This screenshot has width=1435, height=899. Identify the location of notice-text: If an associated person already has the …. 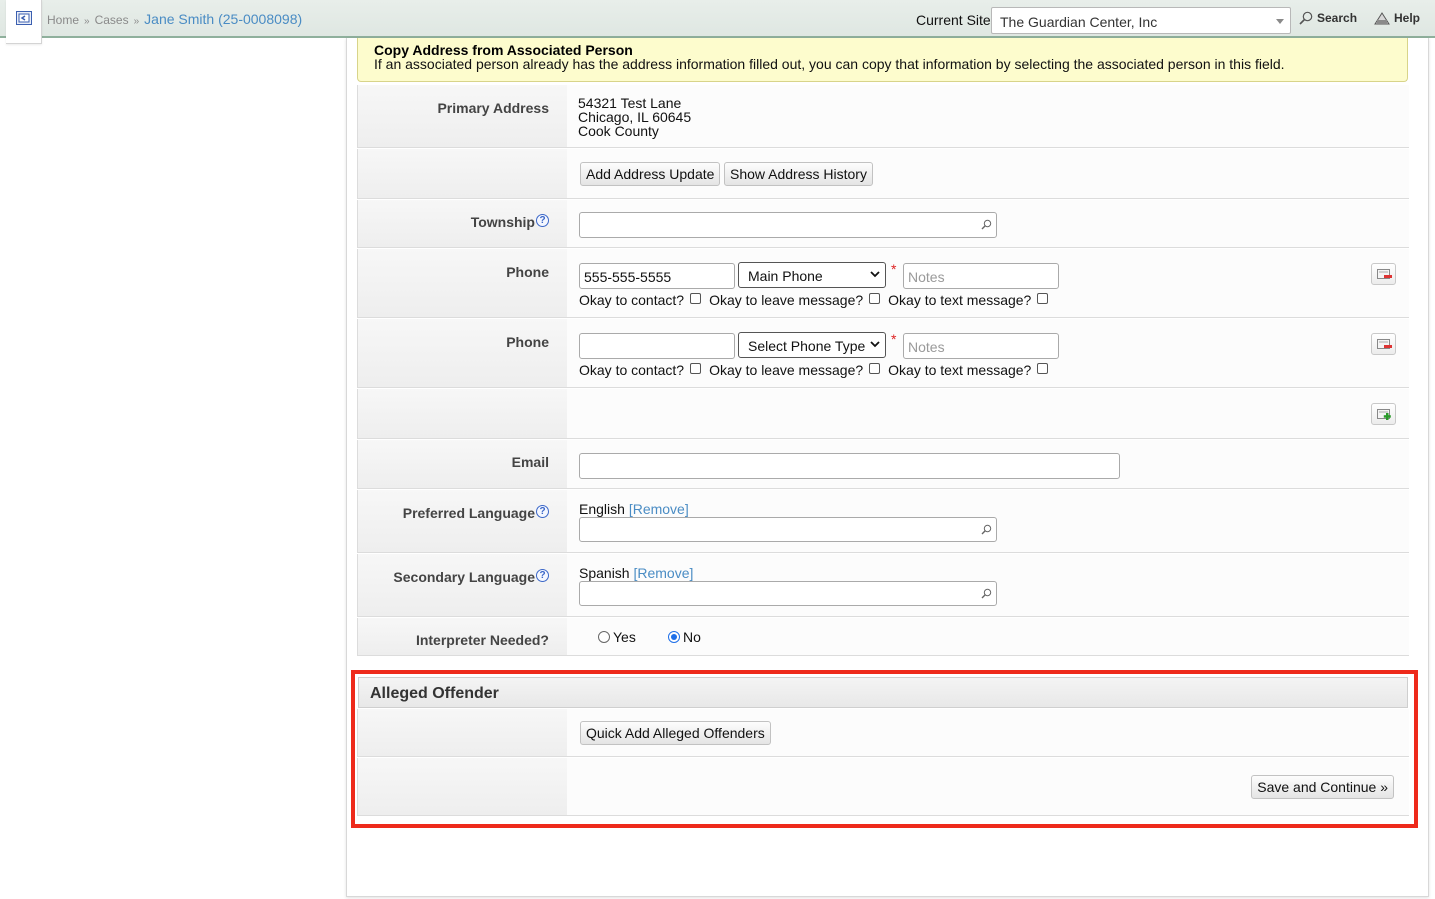
(829, 64).